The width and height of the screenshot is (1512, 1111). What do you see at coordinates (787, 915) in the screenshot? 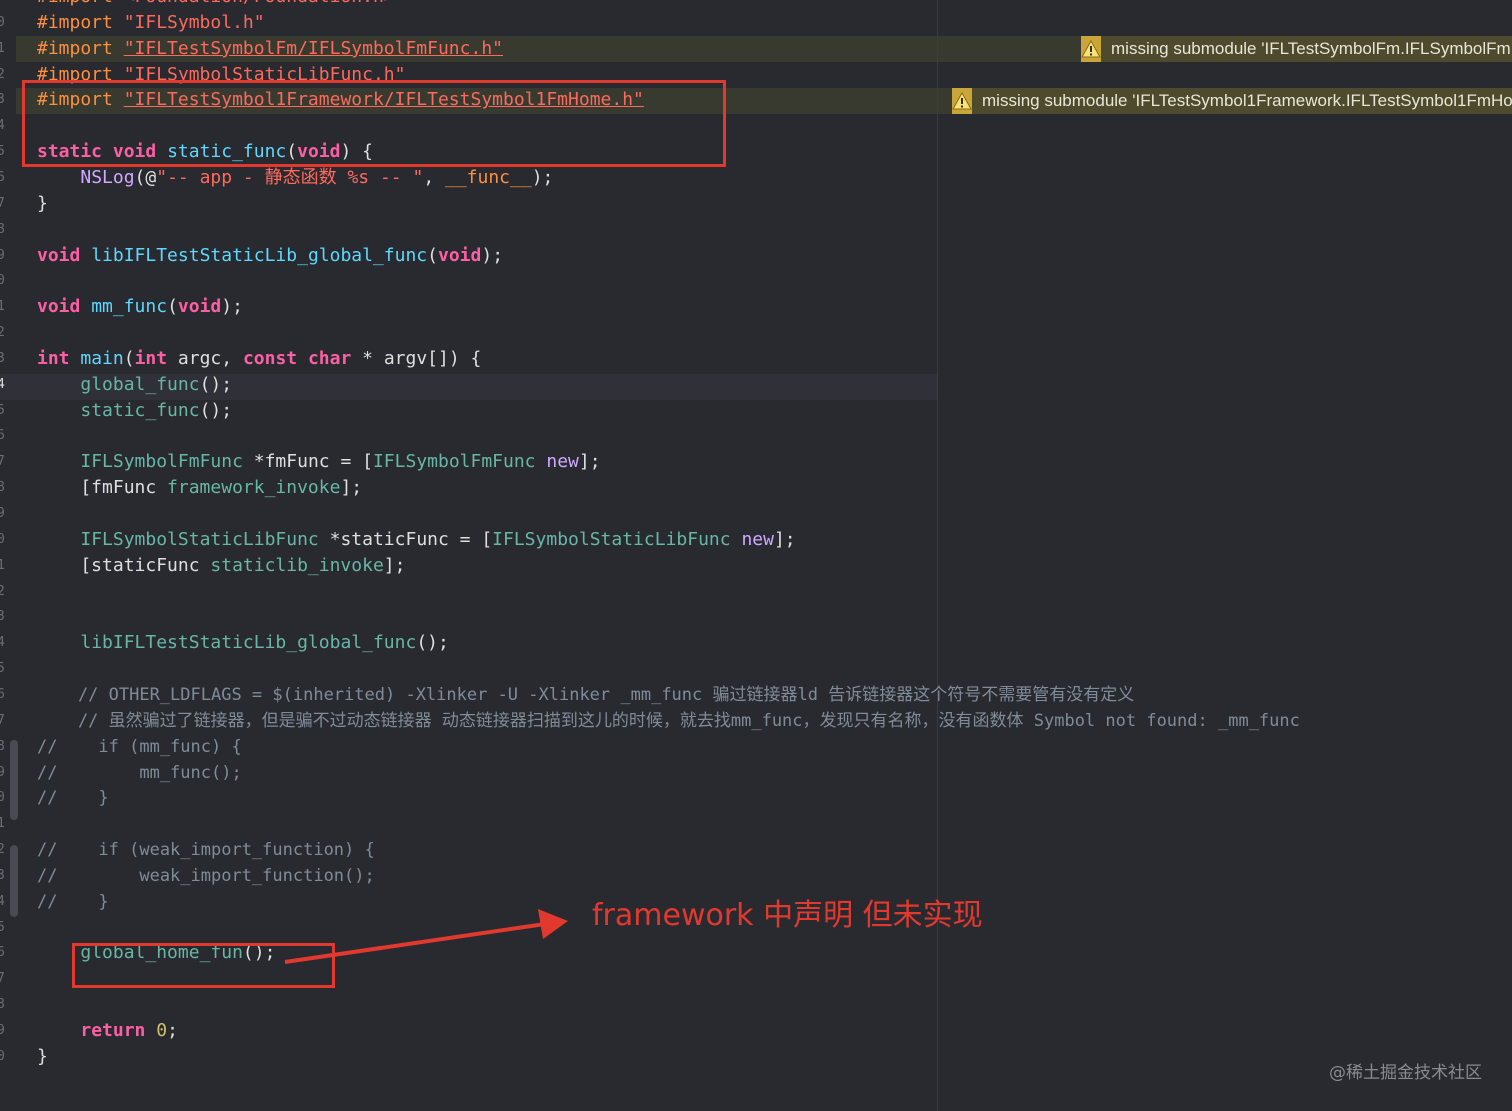
I see `annotation-label: framework 中声明 但未实现` at bounding box center [787, 915].